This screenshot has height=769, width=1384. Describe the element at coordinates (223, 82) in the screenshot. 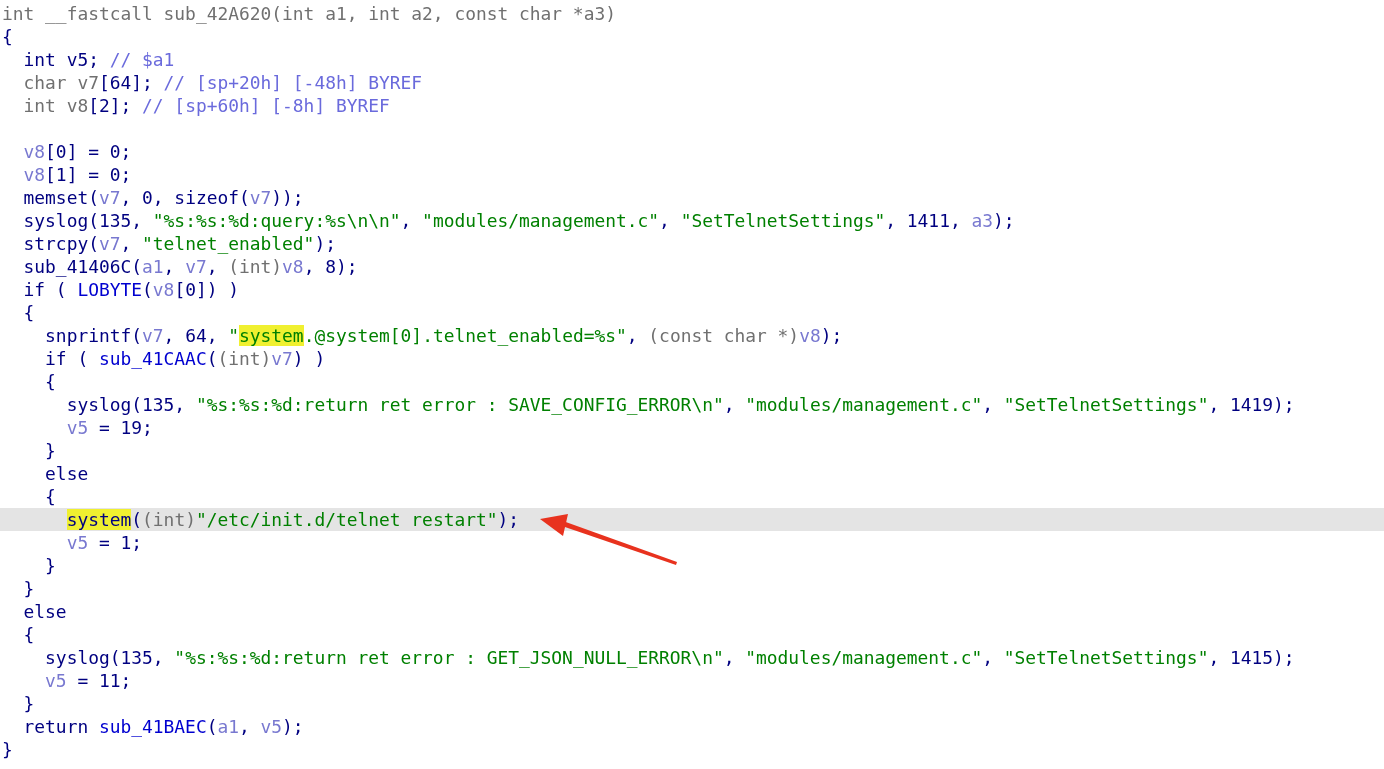

I see `code-line: char v7[64]; // [sp+20h] [-48h] BYREF` at that location.